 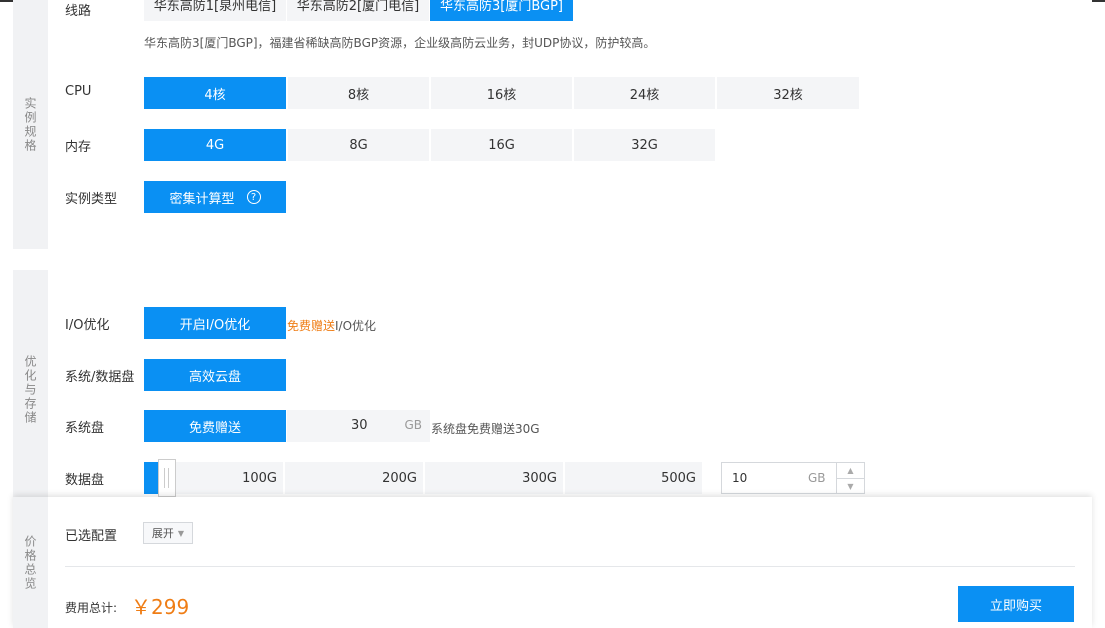 What do you see at coordinates (678, 478) in the screenshot?
I see `slider-tick-500g: 500G` at bounding box center [678, 478].